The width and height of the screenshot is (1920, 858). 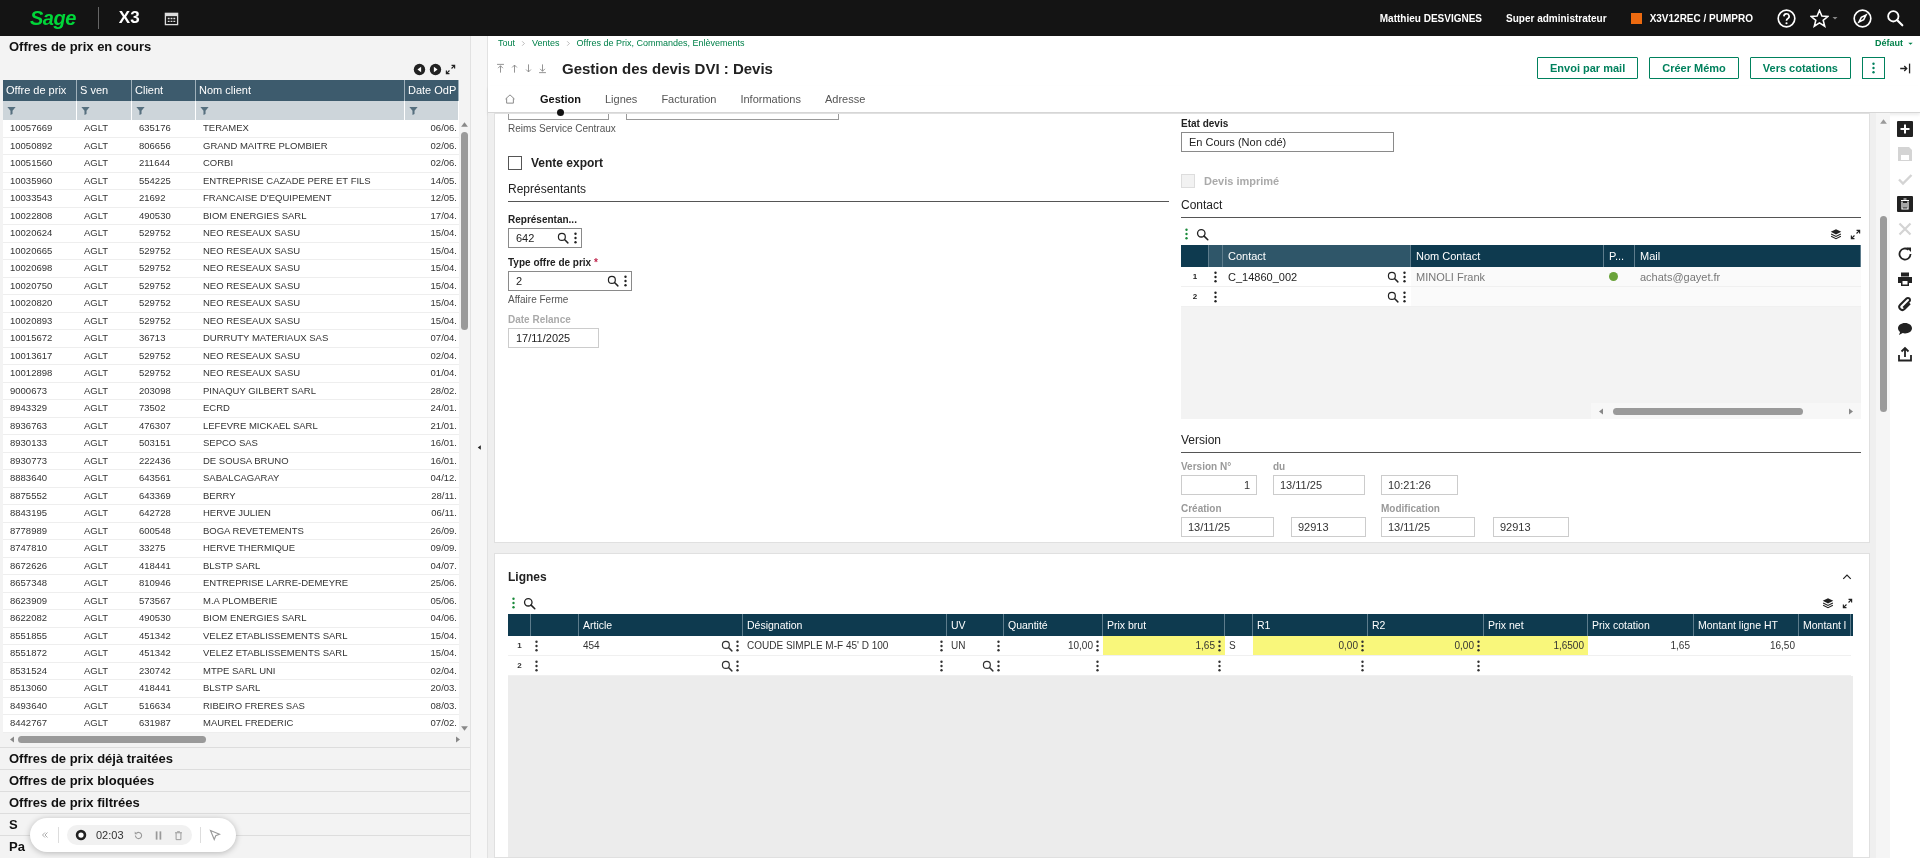 I want to click on input-field: 1, so click(x=1219, y=485).